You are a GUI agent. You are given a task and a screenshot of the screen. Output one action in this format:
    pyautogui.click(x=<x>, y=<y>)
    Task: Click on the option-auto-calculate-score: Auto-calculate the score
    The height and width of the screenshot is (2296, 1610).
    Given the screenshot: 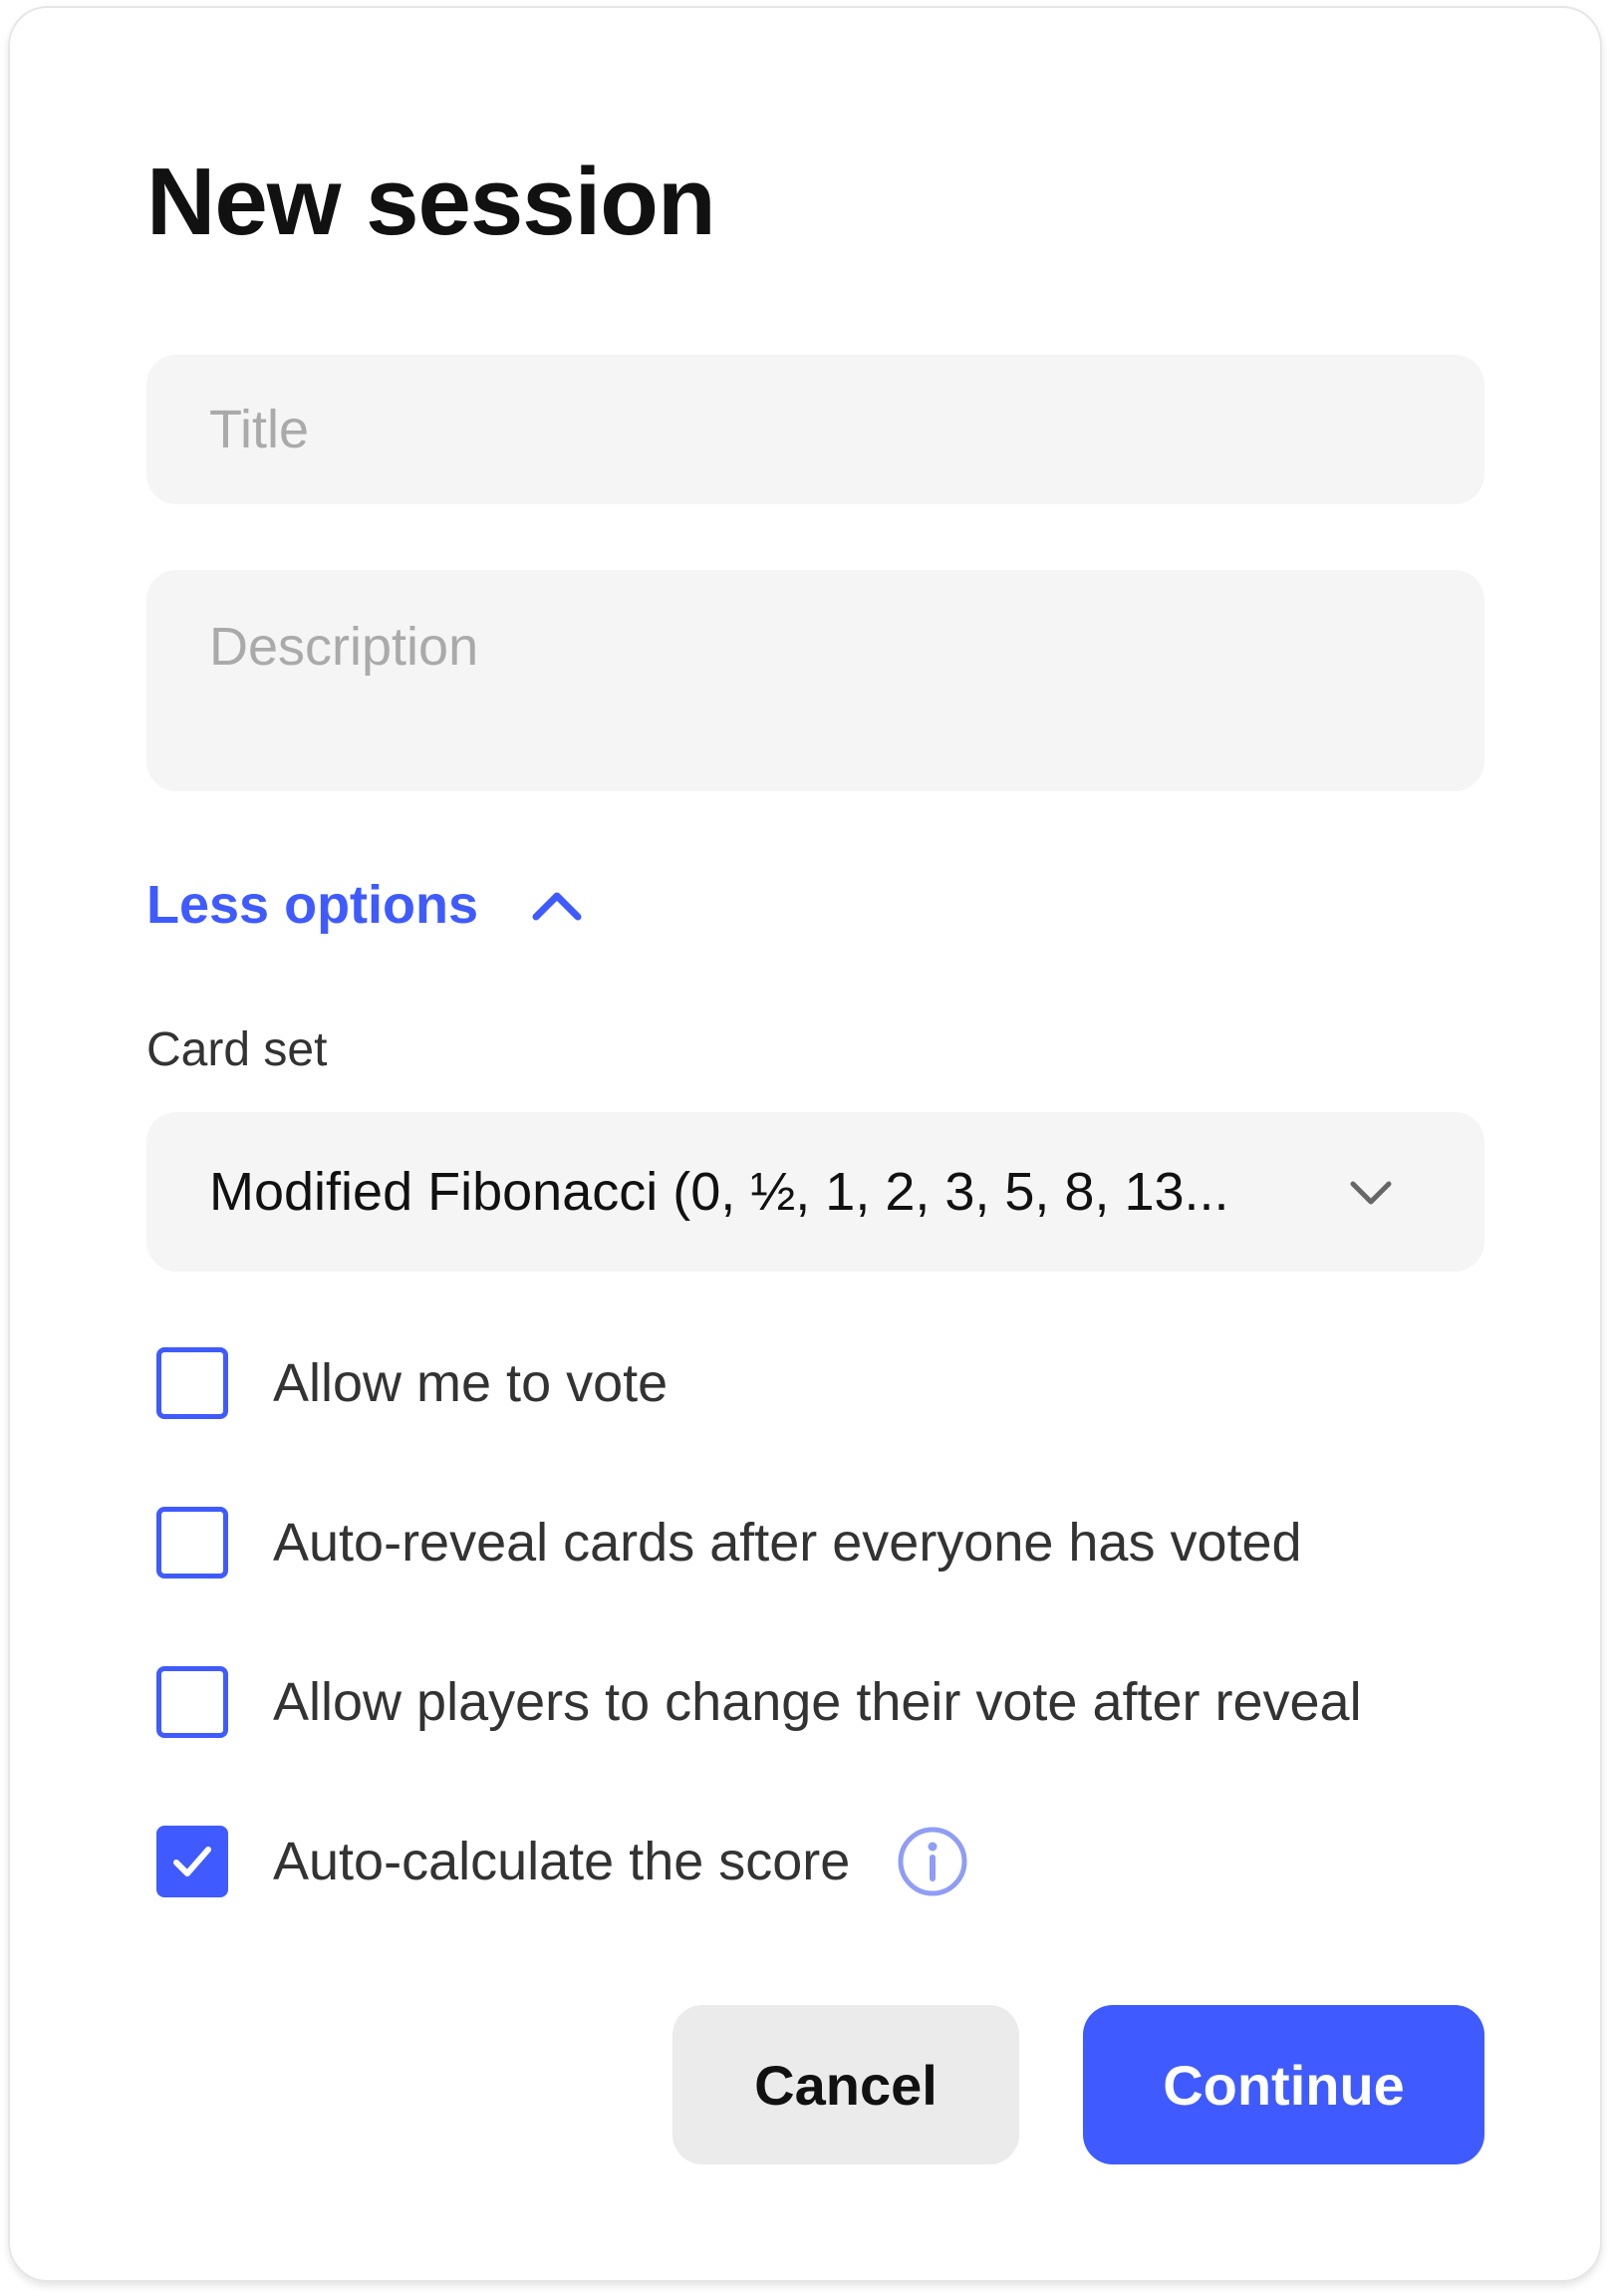 What is the action you would take?
    pyautogui.click(x=562, y=1861)
    